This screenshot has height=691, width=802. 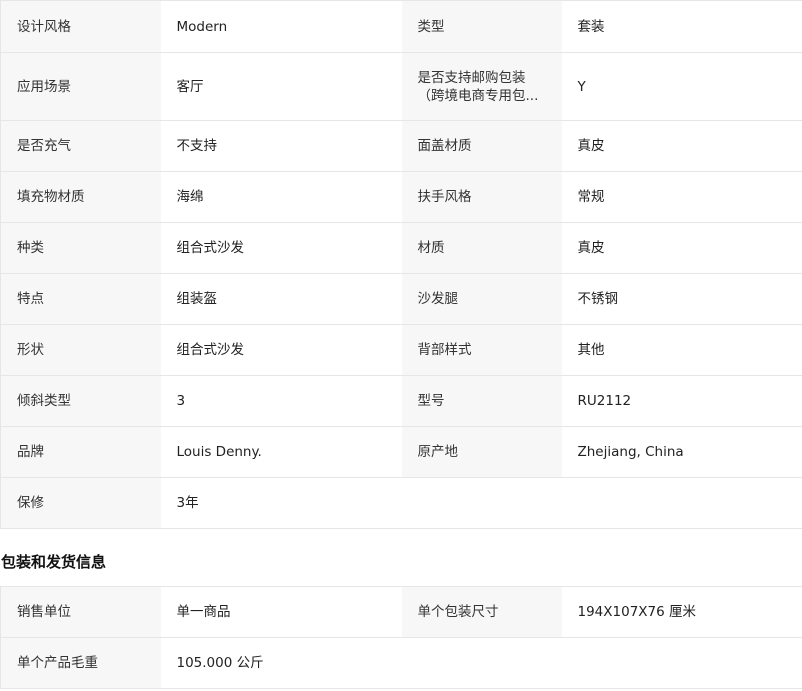 What do you see at coordinates (481, 197) in the screenshot?
I see `spec-key: 扶手风格` at bounding box center [481, 197].